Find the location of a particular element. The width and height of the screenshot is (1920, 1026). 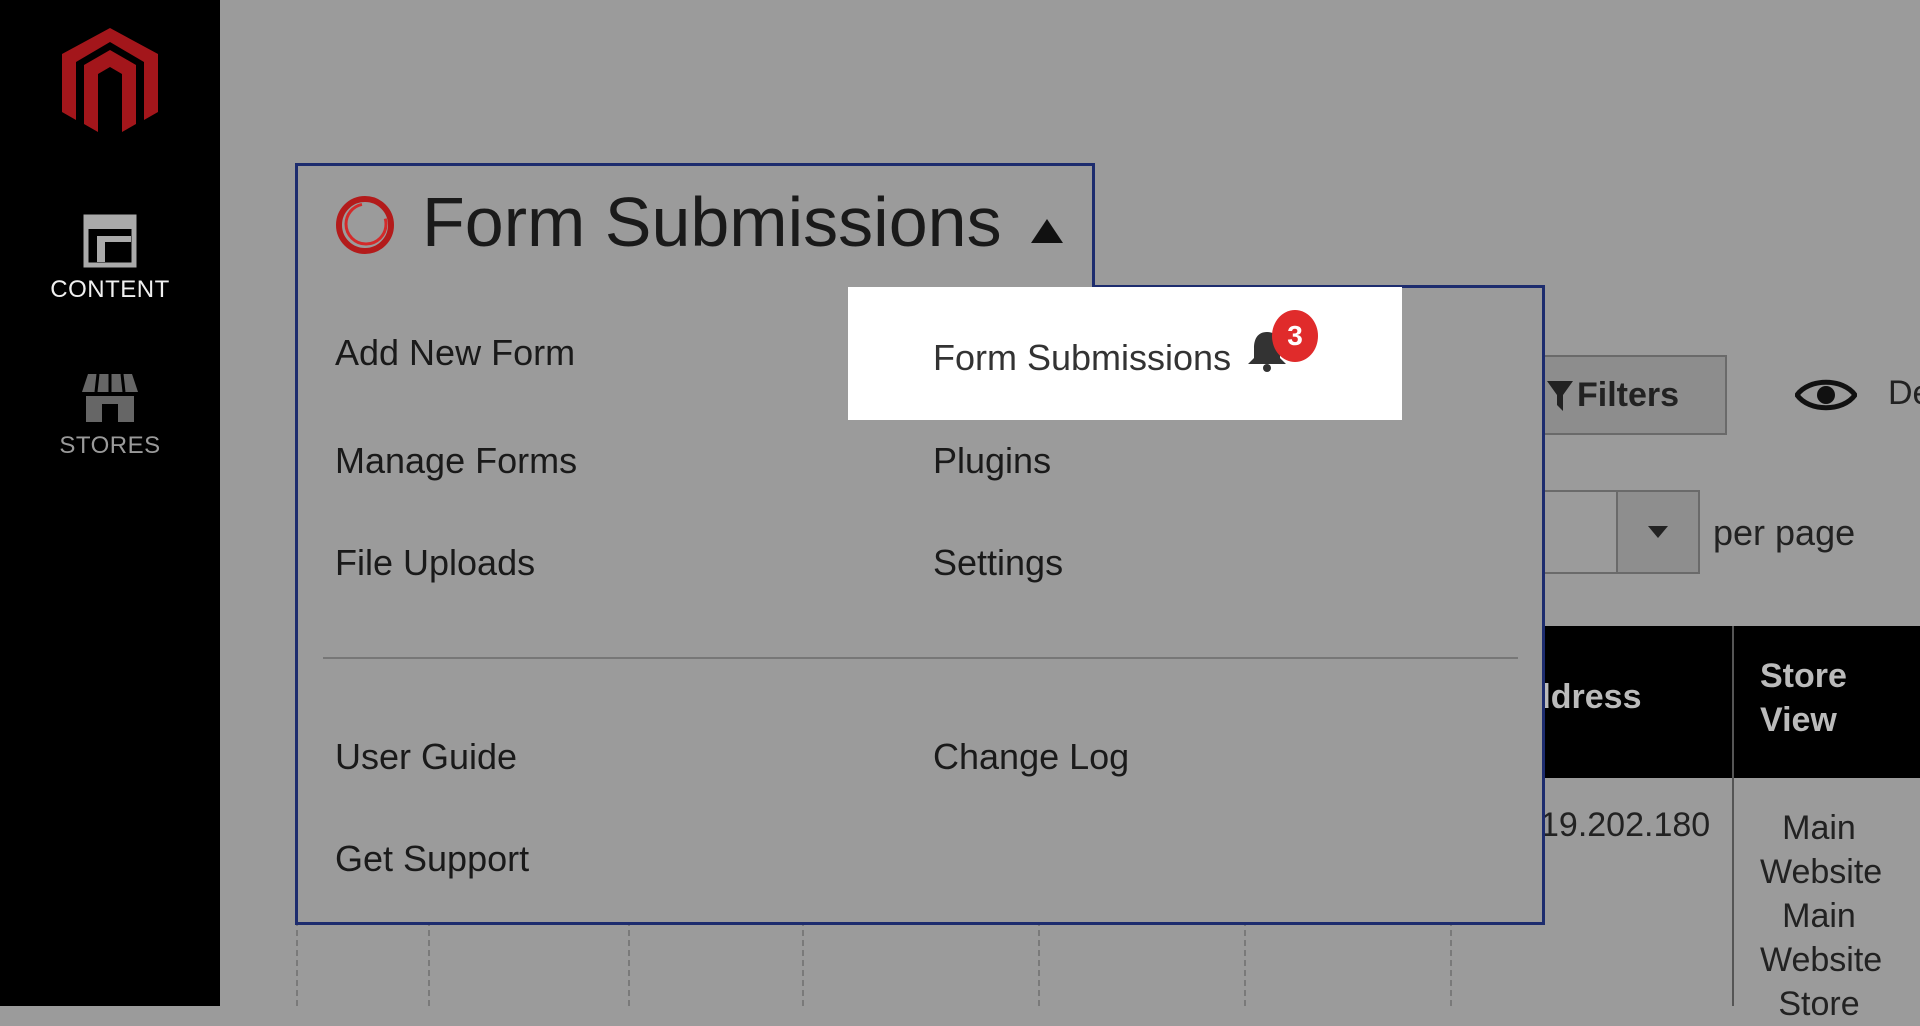

cell-ip-address: 19.202.180 is located at coordinates (1625, 825).